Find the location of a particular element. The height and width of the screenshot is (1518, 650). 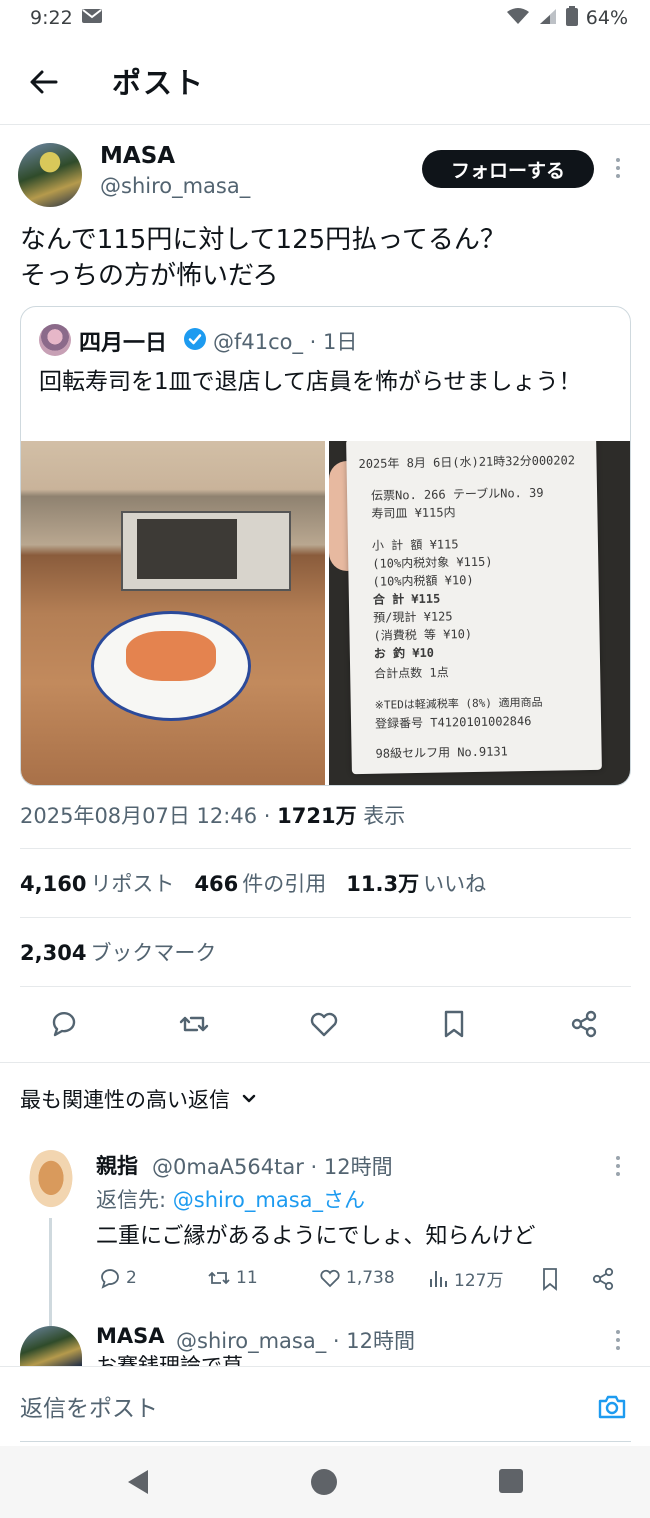

reposts-stat: 4,160 リポスト is located at coordinates (97, 883).